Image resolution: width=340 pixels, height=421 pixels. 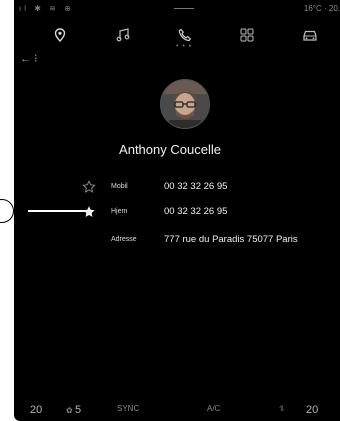 I want to click on contact-row-mobile: Mobil 00 32 32 26 95, so click(x=177, y=187).